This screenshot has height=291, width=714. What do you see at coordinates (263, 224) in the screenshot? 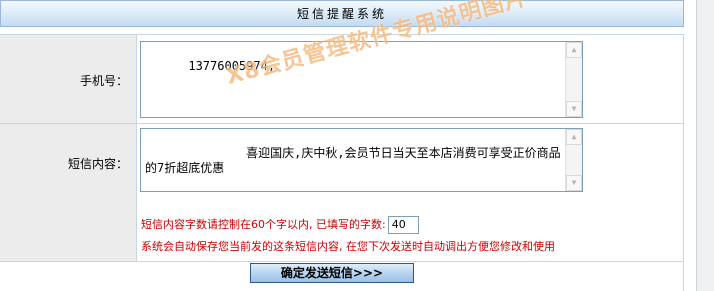
I see `length-hint-text: 短信内容字数请控制在60个字以内, 已填写的字数:` at bounding box center [263, 224].